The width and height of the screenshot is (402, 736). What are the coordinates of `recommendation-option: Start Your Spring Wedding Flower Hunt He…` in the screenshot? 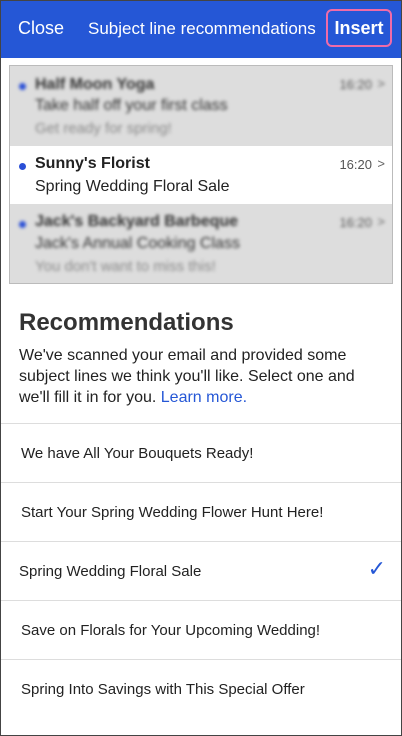 It's located at (201, 511).